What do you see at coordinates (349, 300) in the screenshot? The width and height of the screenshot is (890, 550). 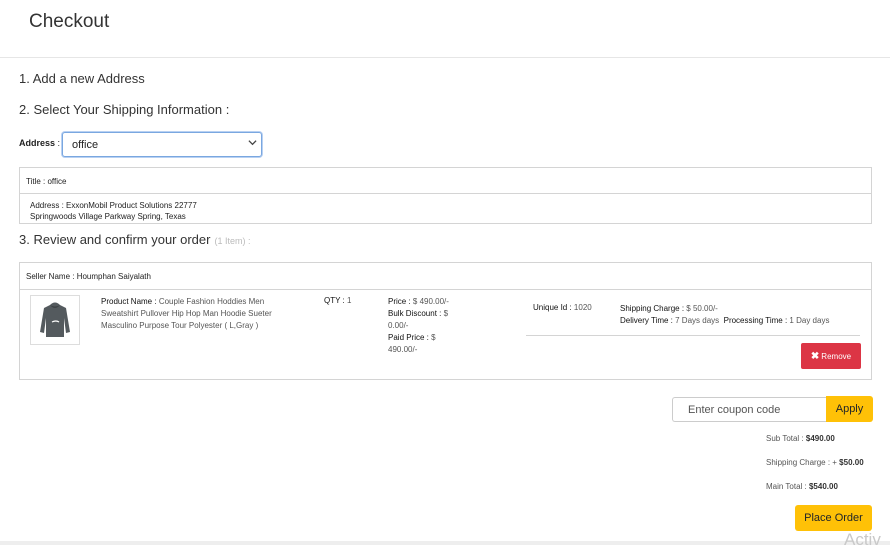 I see `quantity-value: 1` at bounding box center [349, 300].